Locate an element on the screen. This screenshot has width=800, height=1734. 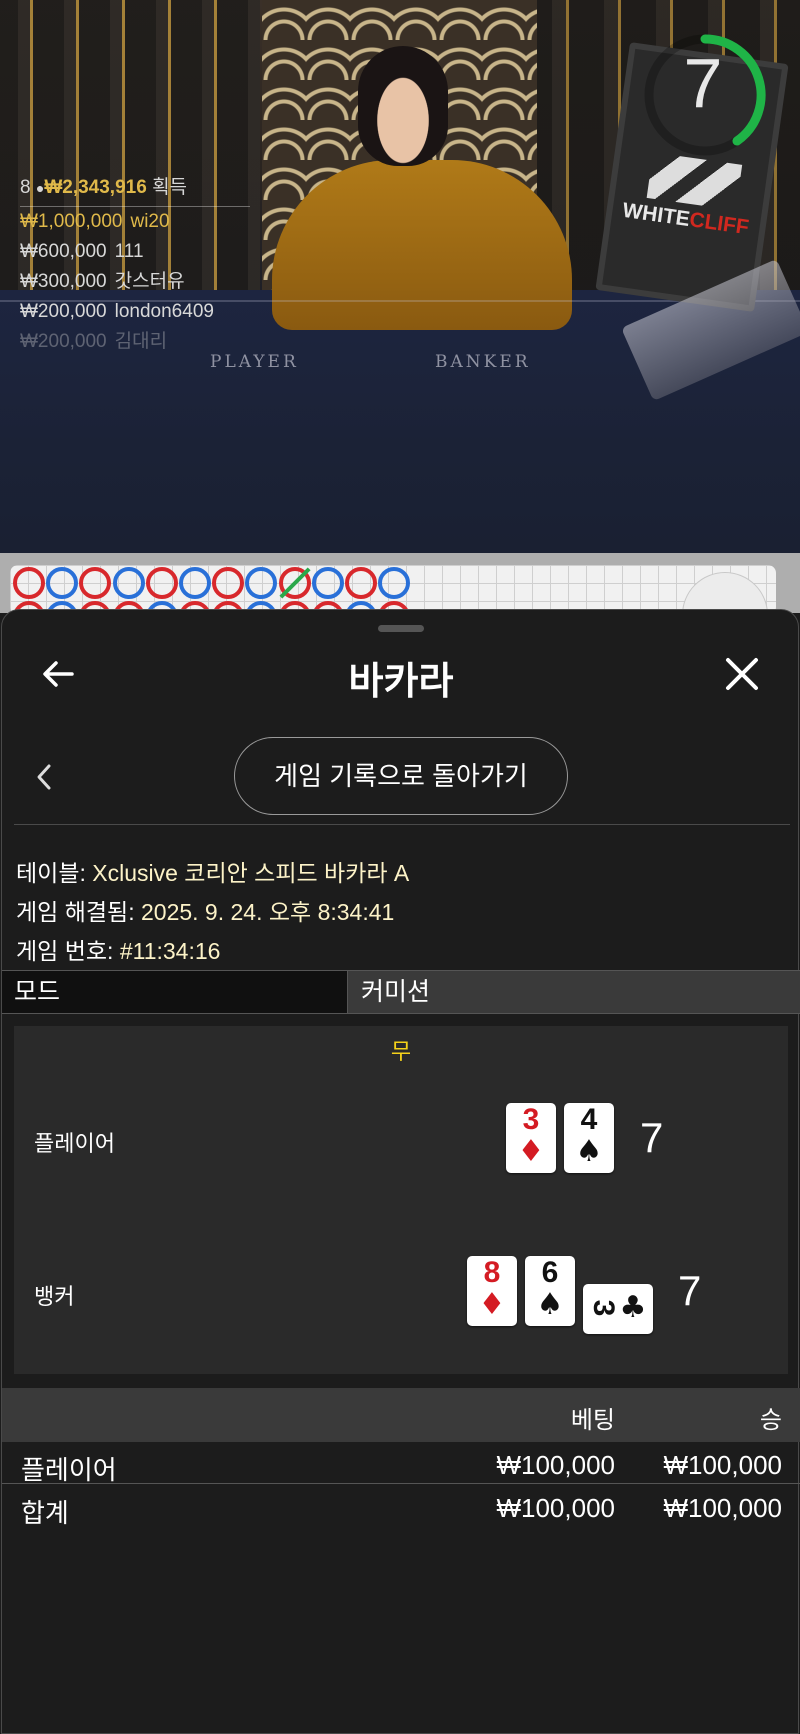
bets-total-row: 합계 ₩100,000 ₩100,000 is located at coordinates (401, 1510).